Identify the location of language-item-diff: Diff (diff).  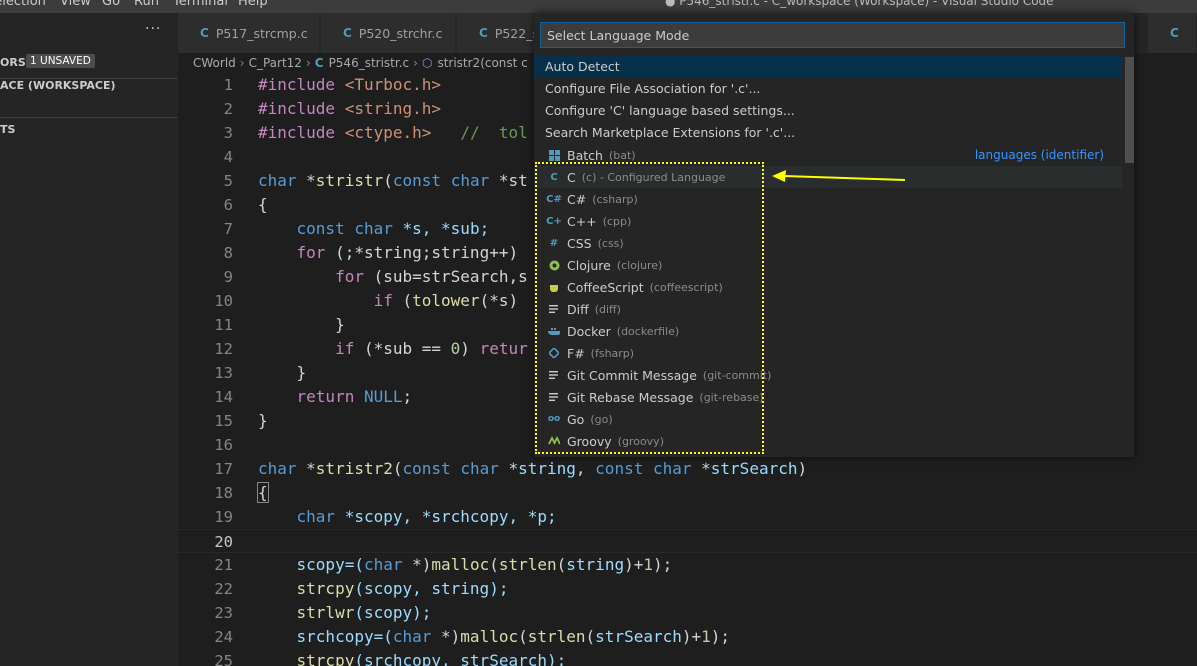
(828, 309).